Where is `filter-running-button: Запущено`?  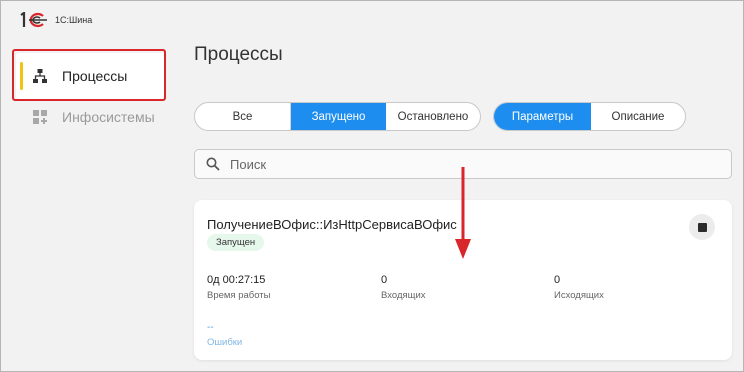 filter-running-button: Запущено is located at coordinates (338, 116).